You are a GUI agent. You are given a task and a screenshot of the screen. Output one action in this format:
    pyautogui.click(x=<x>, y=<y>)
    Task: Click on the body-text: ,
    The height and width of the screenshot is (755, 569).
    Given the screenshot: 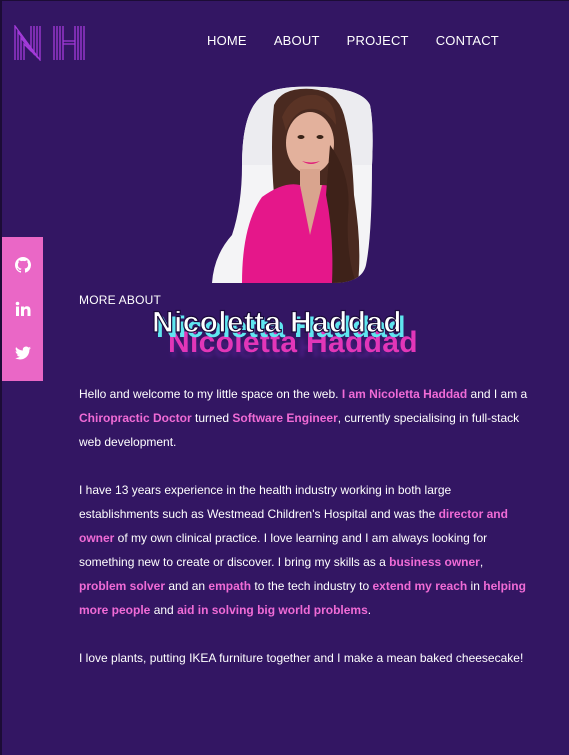 What is the action you would take?
    pyautogui.click(x=481, y=562)
    